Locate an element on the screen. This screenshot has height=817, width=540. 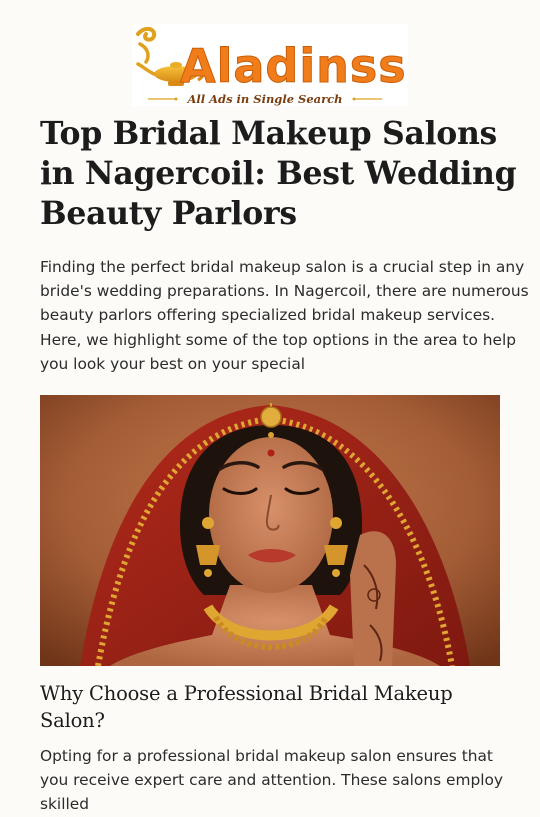
logo-wordmark: Aladinss is located at coordinates (293, 66).